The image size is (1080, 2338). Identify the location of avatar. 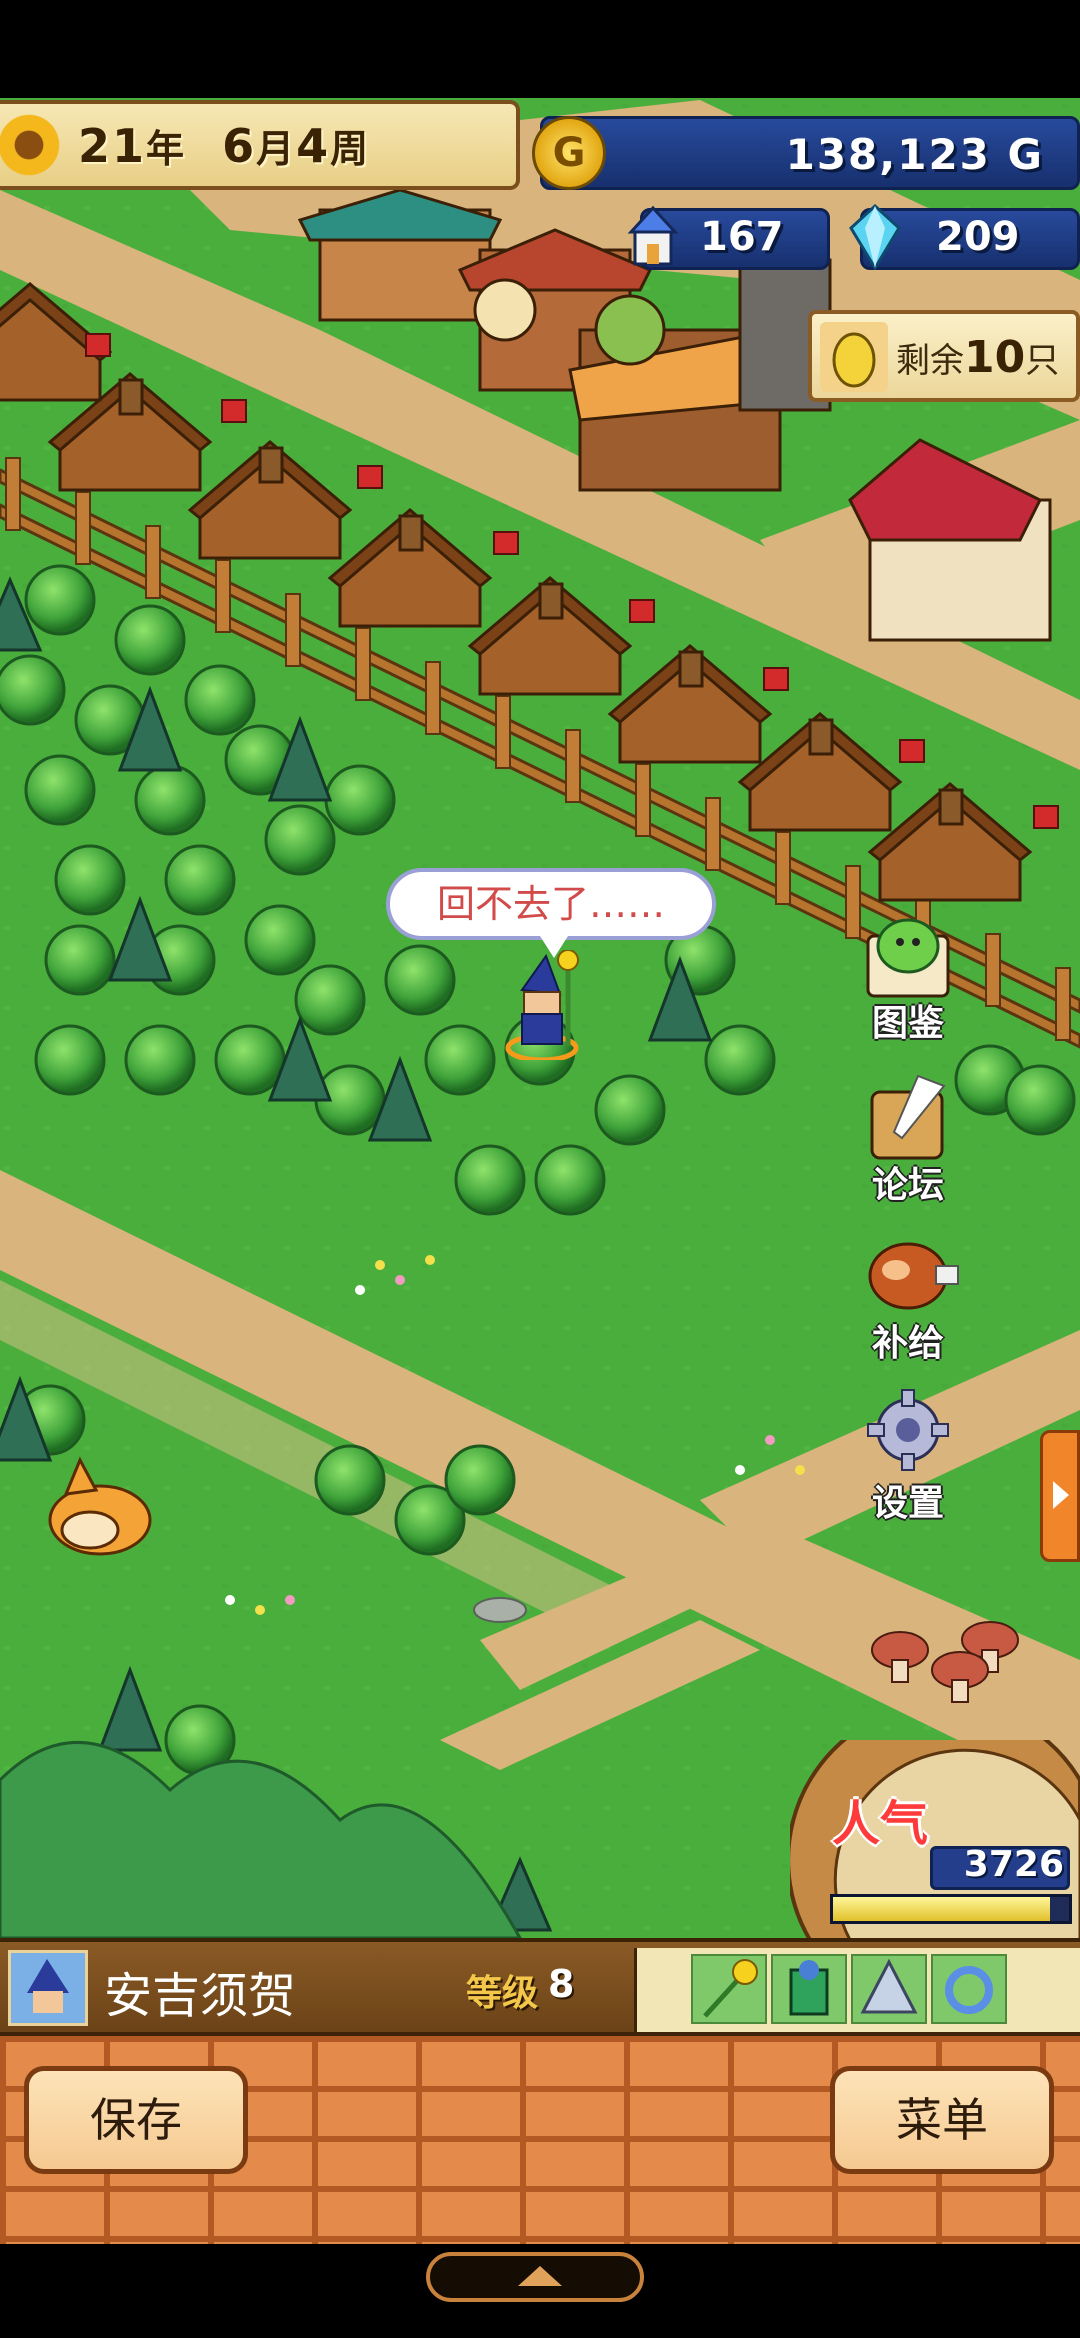
(48, 1988).